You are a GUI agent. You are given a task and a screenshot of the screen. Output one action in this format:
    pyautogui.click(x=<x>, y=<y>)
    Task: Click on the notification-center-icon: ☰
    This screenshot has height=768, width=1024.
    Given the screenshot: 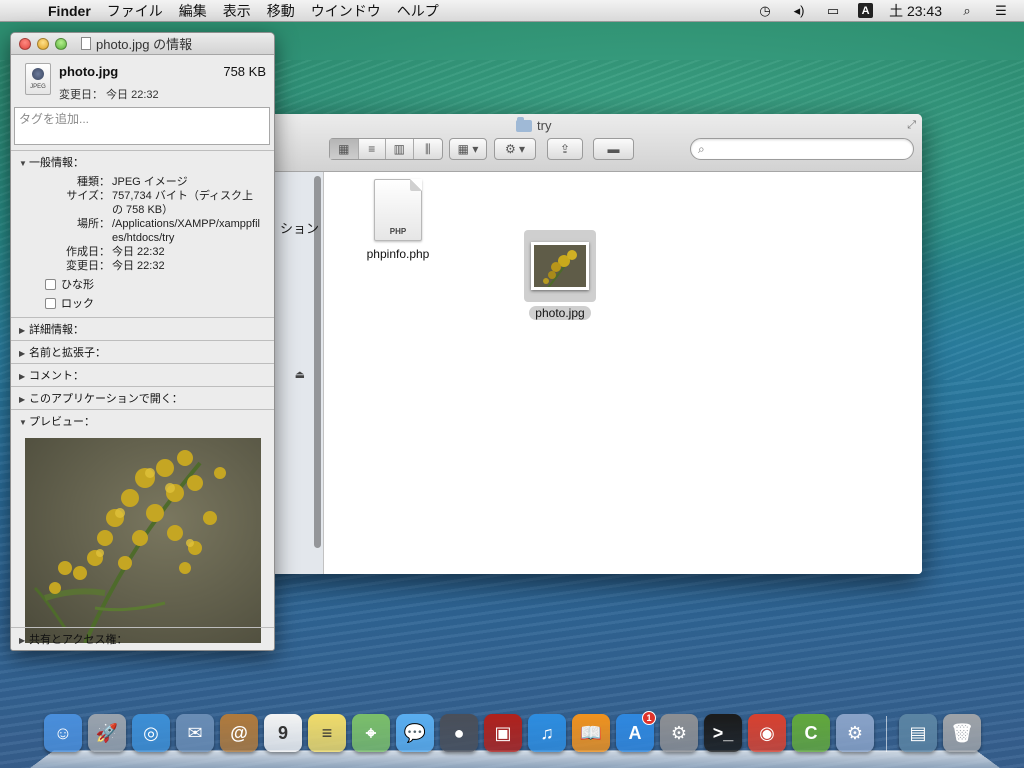 What is the action you would take?
    pyautogui.click(x=1001, y=11)
    